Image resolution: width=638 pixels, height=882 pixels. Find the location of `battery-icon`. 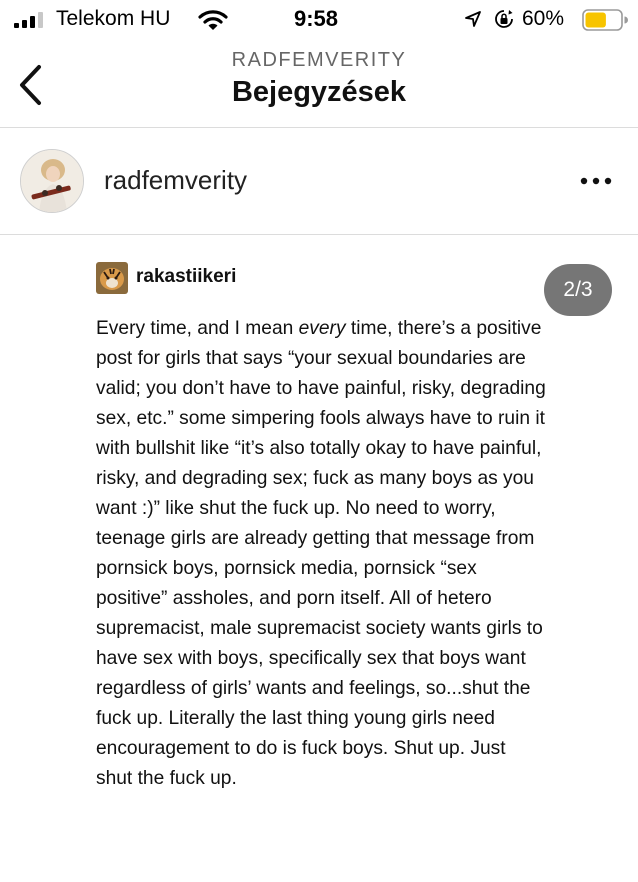

battery-icon is located at coordinates (605, 20).